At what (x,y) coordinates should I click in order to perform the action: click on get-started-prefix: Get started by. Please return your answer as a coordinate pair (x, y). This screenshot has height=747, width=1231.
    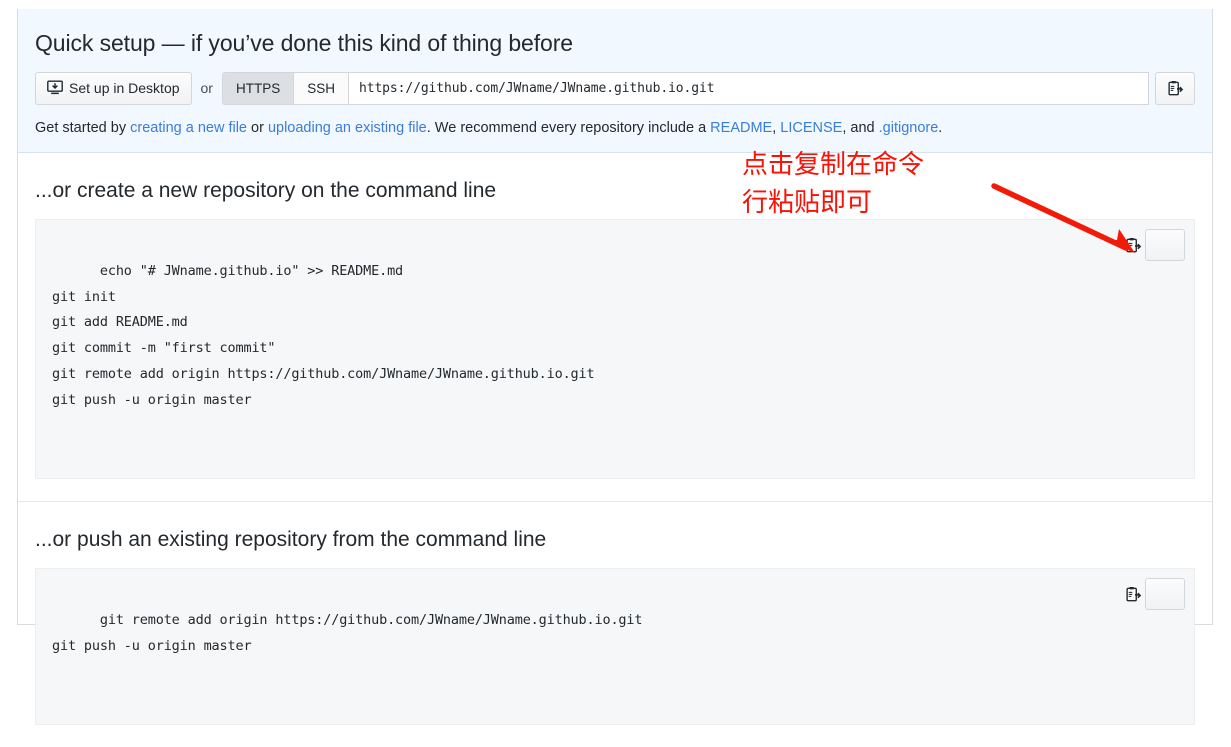
    Looking at the image, I should click on (83, 127).